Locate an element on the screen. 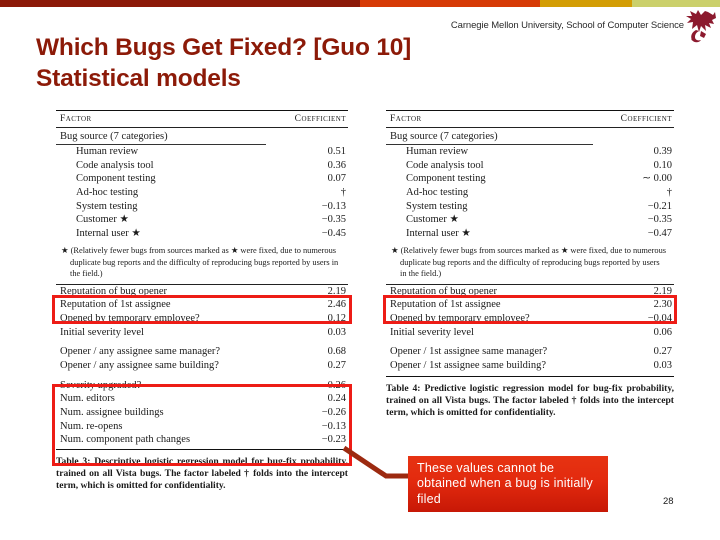  row-factor: Reputation of 1st assignee is located at coordinates (115, 305).